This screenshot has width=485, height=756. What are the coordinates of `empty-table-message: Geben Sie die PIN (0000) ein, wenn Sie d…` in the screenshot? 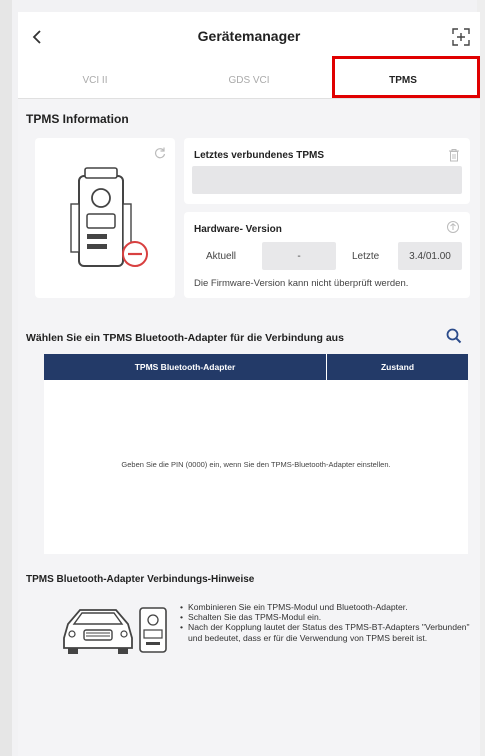 It's located at (256, 464).